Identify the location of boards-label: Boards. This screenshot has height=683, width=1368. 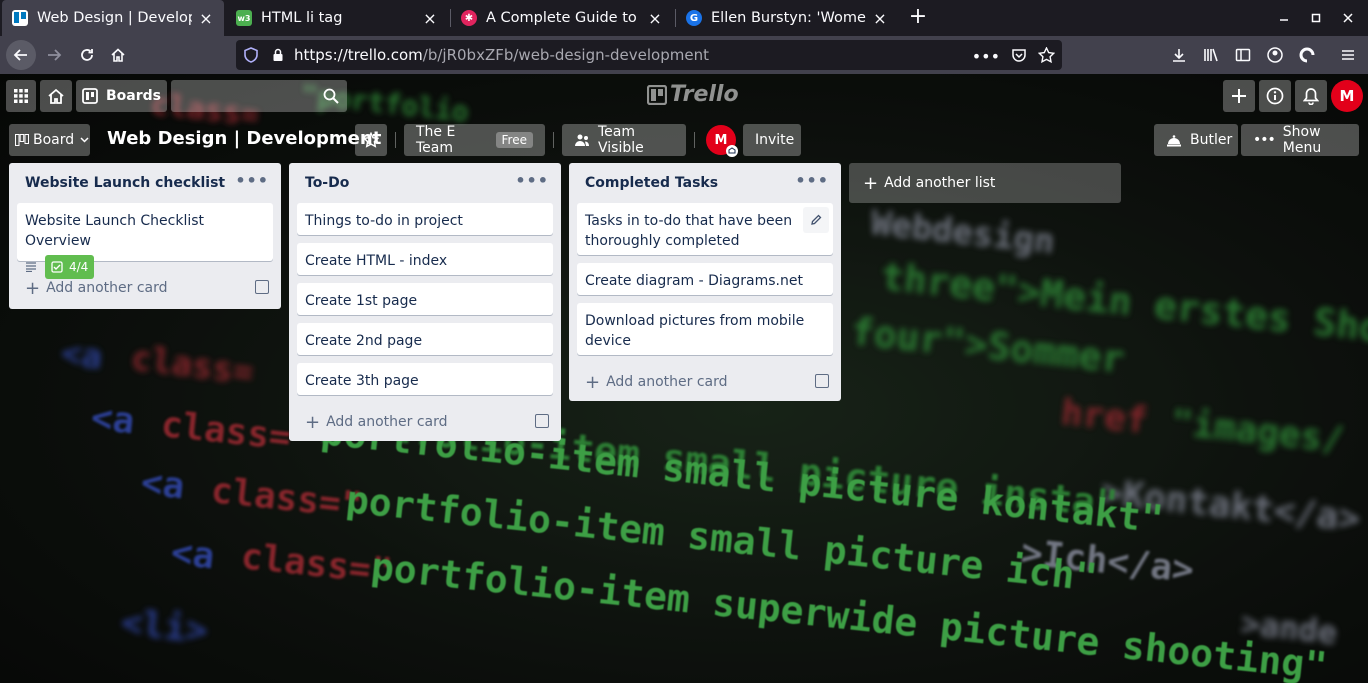
(133, 96).